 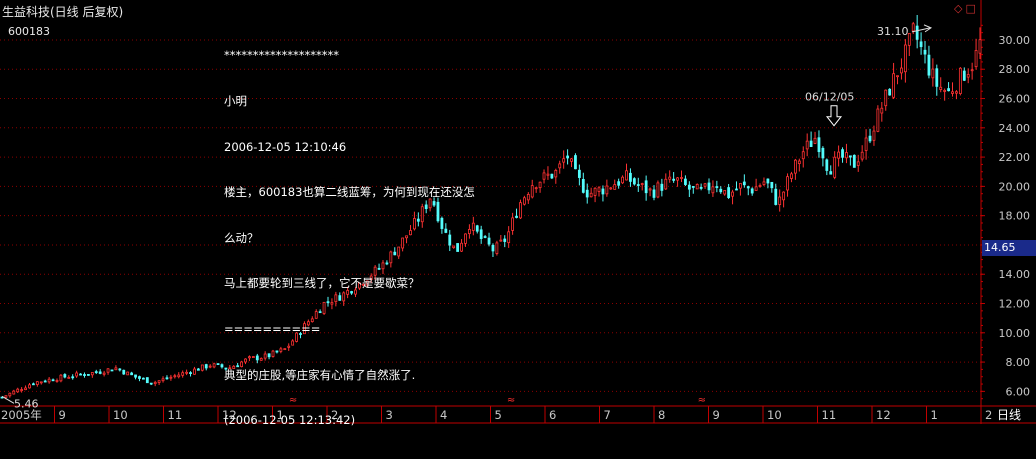 What do you see at coordinates (970, 8) in the screenshot?
I see `square-icon: □` at bounding box center [970, 8].